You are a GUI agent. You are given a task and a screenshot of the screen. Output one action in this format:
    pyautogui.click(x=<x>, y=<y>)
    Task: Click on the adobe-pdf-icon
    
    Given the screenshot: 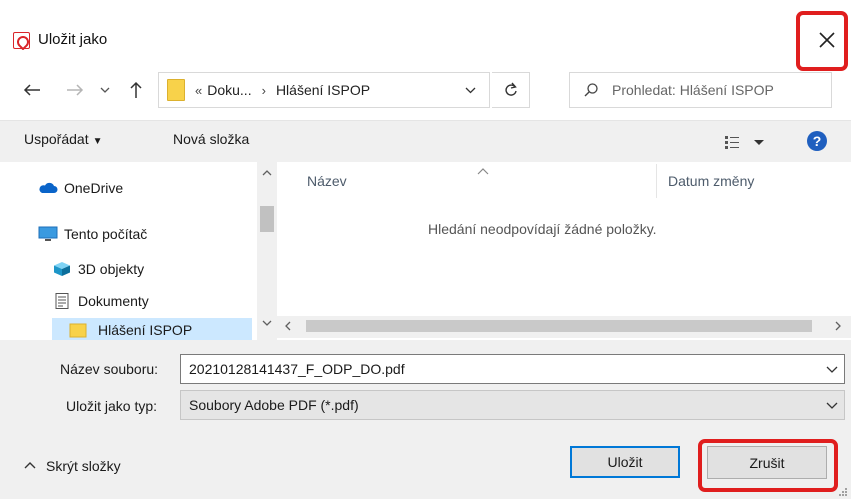 What is the action you would take?
    pyautogui.click(x=21, y=40)
    